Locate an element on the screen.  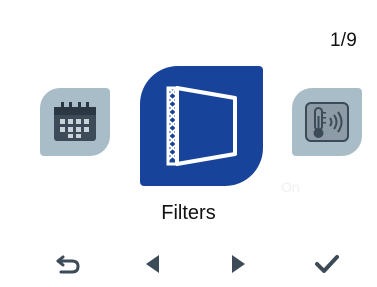
confirm-button is located at coordinates (327, 264).